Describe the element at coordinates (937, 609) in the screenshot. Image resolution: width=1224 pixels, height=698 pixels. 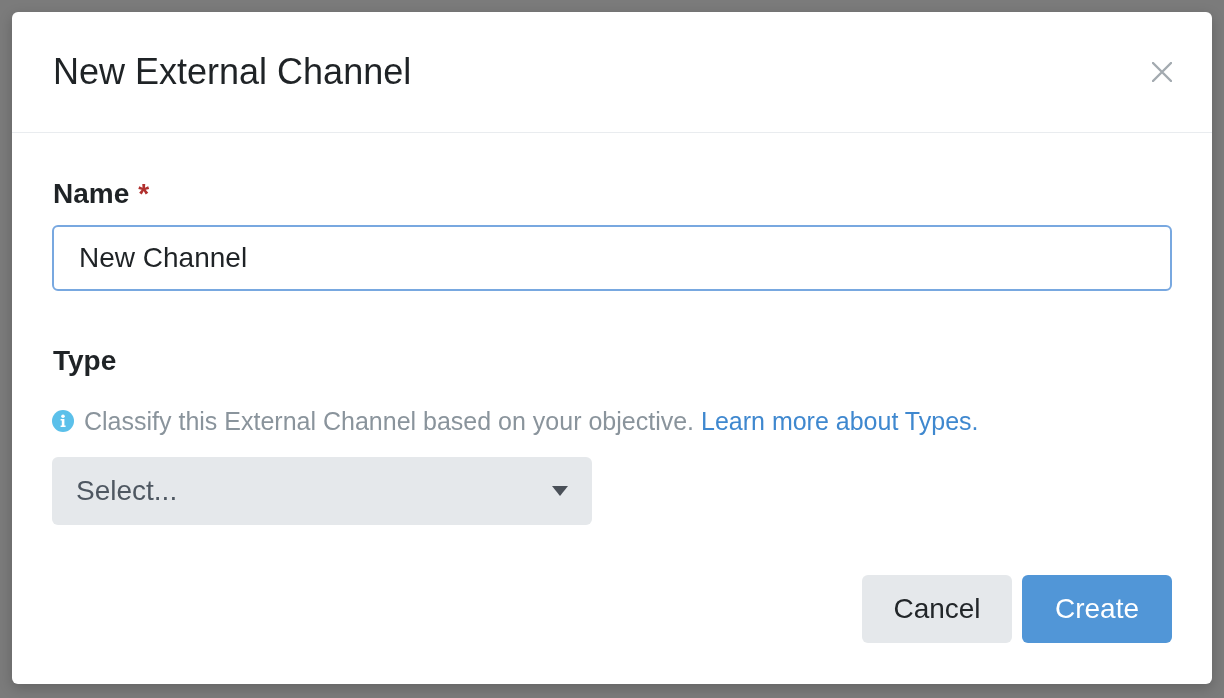
I see `cancel-button: Cancel` at that location.